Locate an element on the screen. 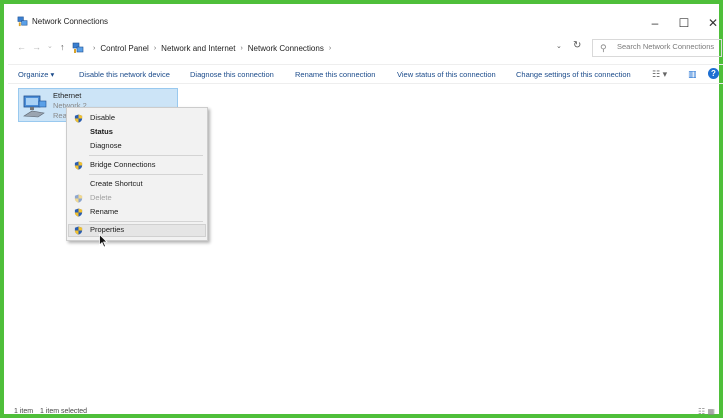  menu-item-label: Bridge Connections is located at coordinates (123, 164).